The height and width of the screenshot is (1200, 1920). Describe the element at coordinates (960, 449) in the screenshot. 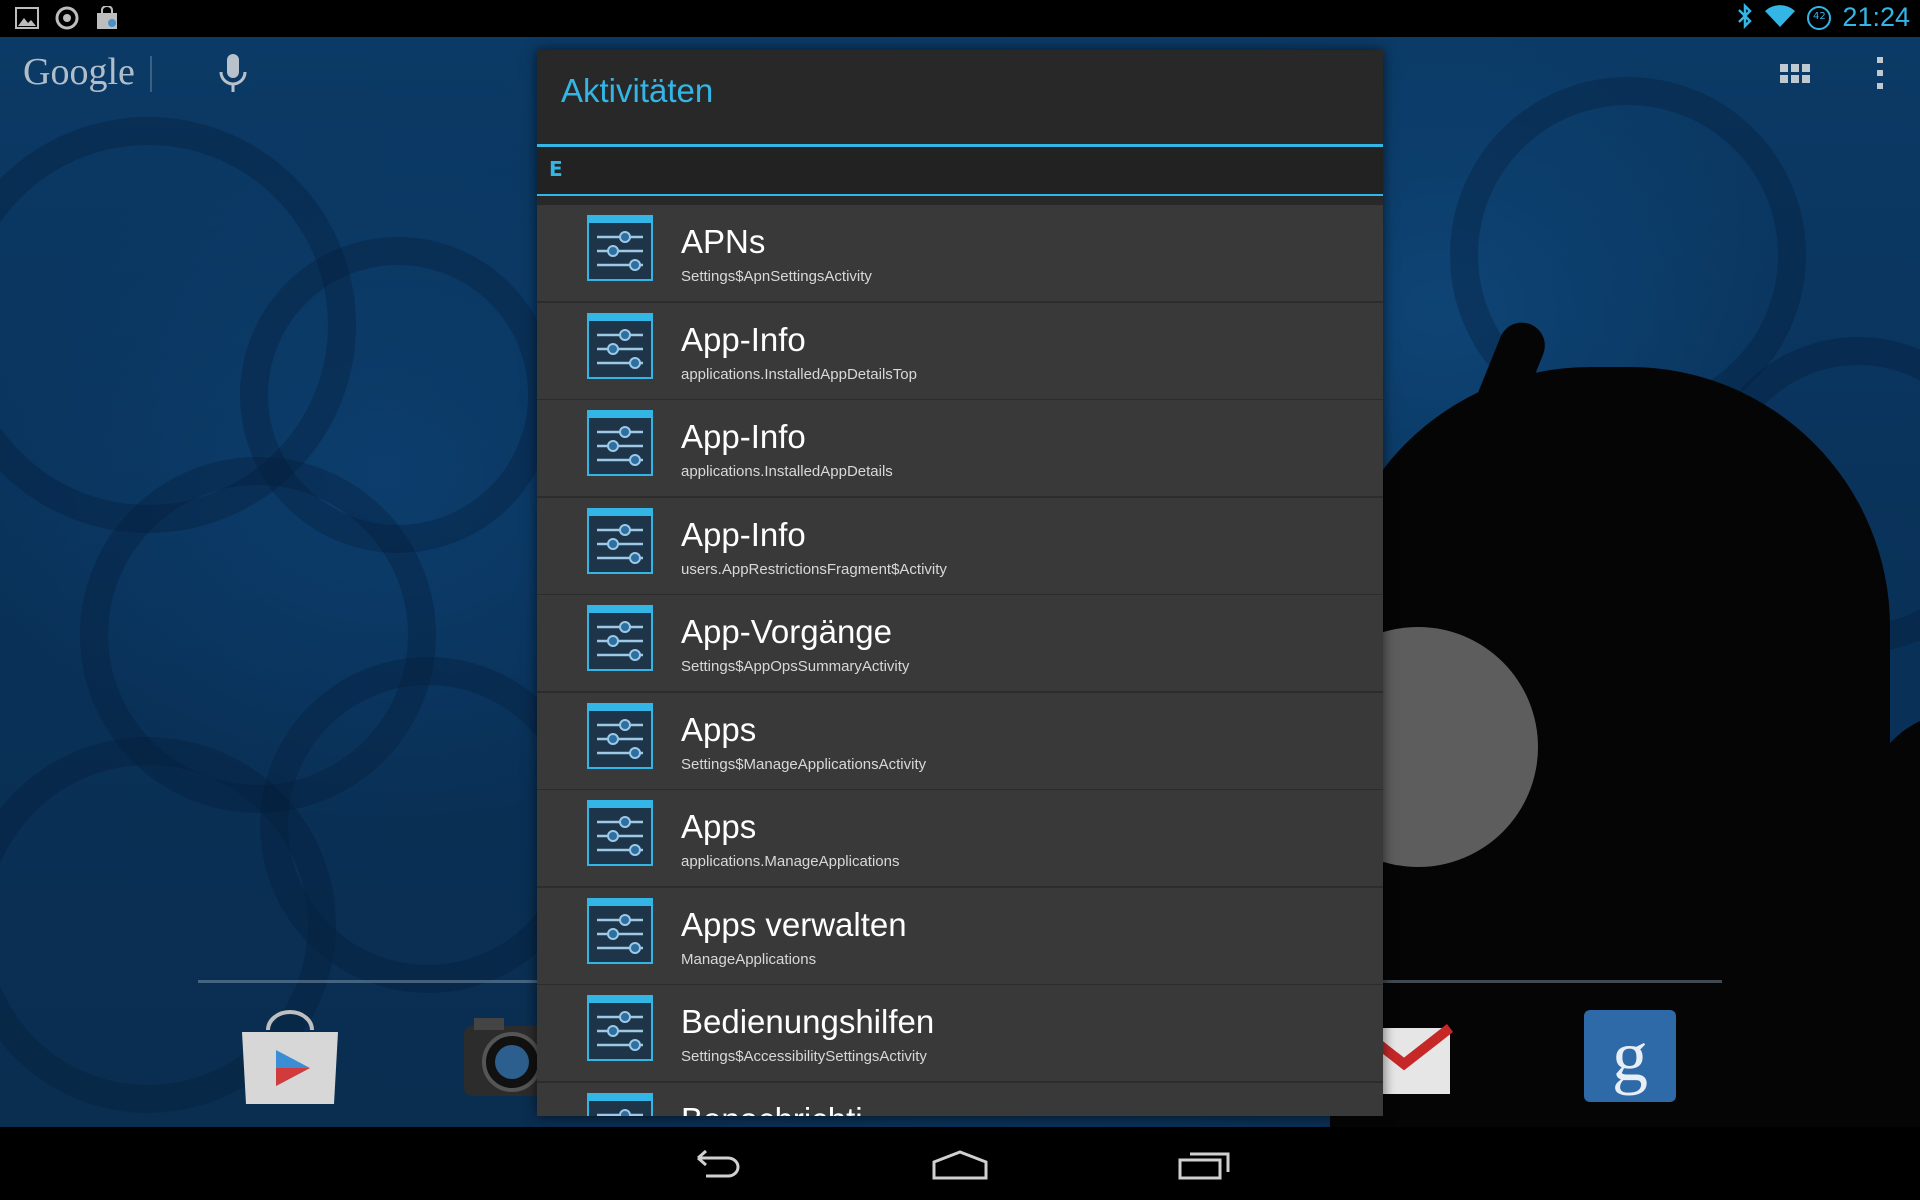

I see `list-item: App-Info applications.InstalledAppDetails` at that location.